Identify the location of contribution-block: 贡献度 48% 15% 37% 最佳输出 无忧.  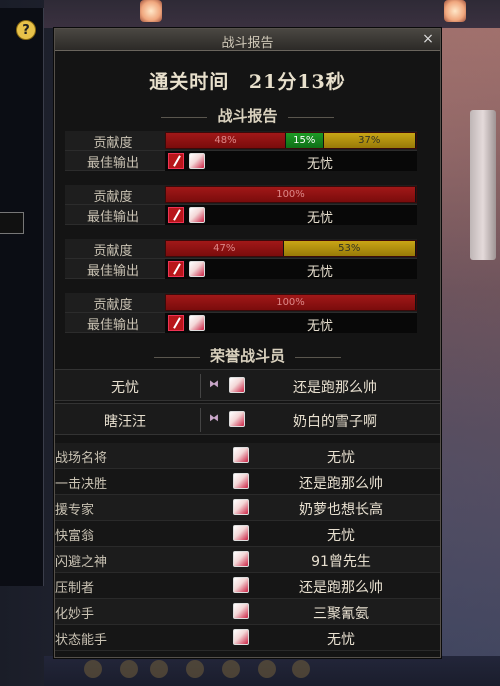
(241, 151).